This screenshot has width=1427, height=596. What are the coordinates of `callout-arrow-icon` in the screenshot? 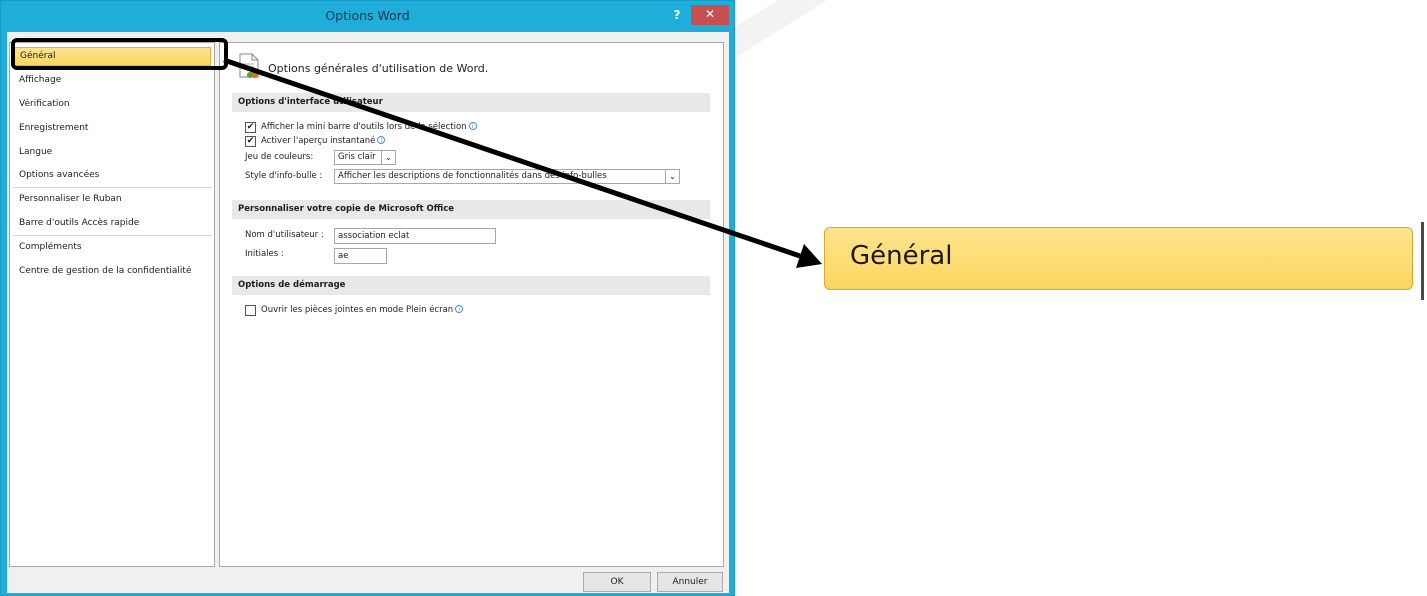 It's located at (522, 162).